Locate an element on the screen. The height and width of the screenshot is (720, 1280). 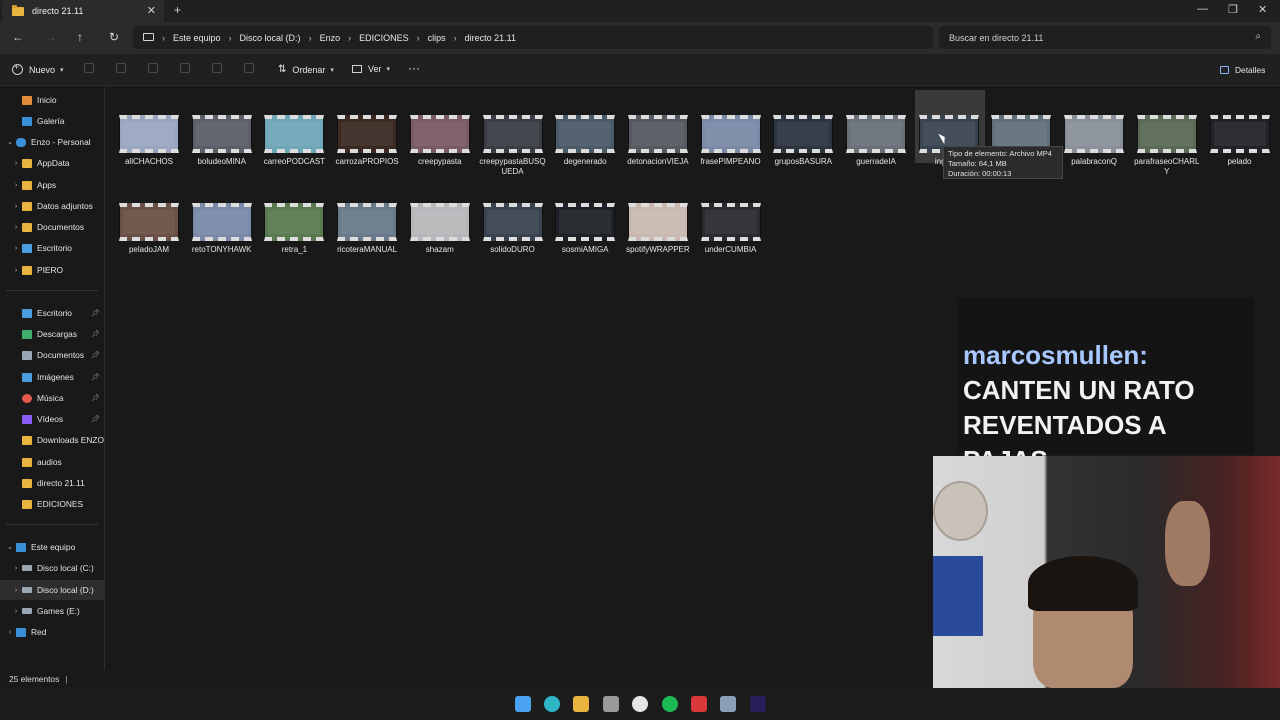
sidebar-item-label: Downloads ENZO is located at coordinates (71, 440).